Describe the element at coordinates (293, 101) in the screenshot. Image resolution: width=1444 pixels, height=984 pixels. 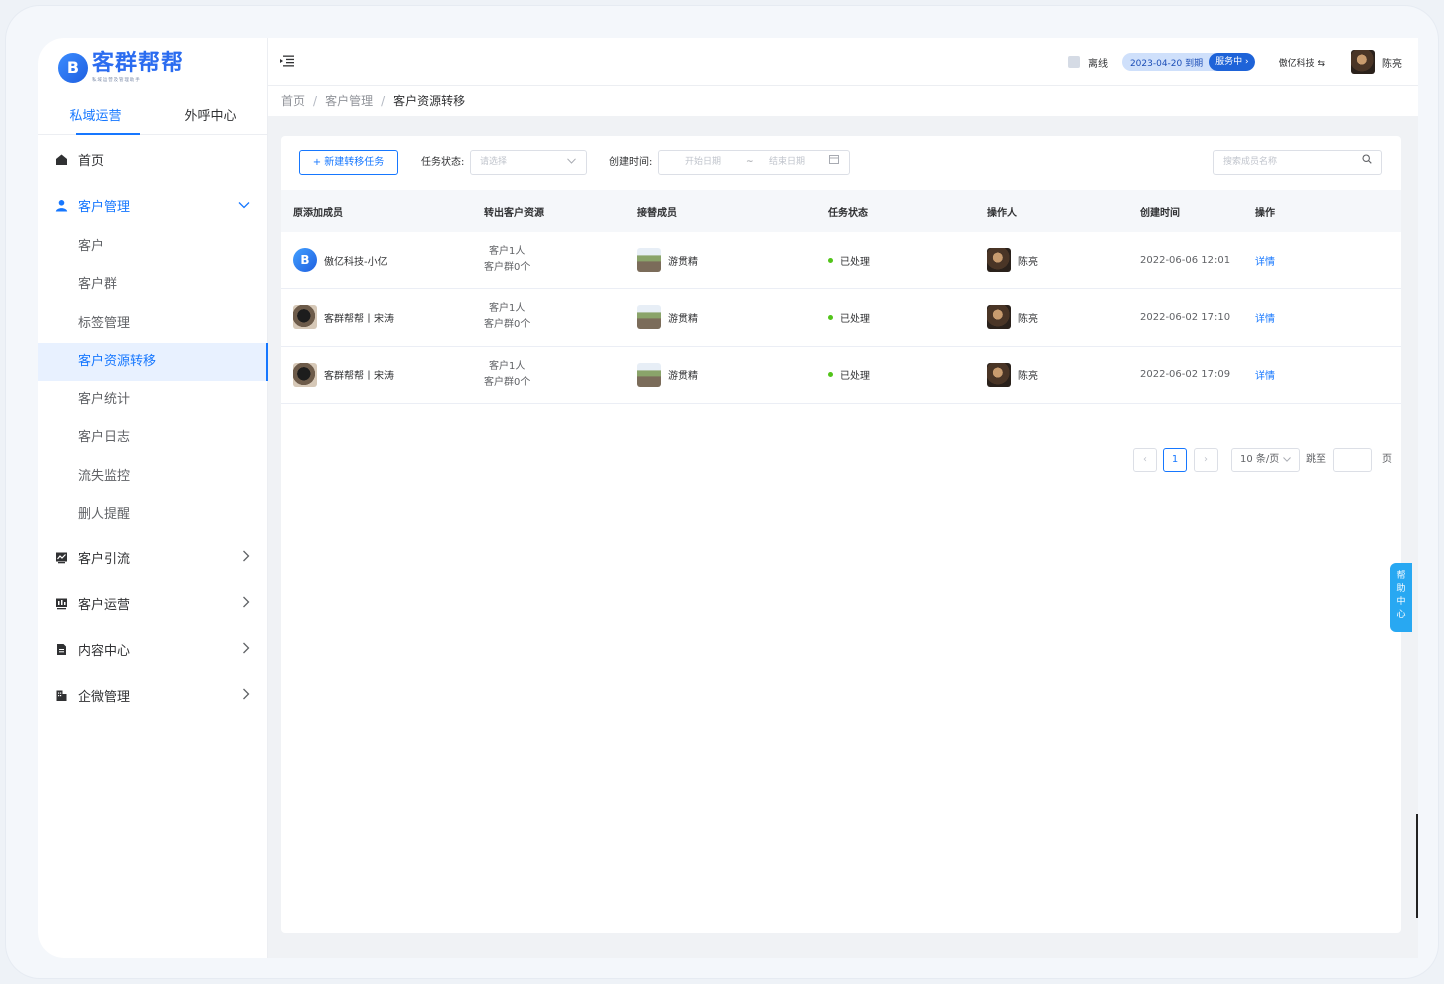
I see `breadcrumb-home: 首页` at that location.